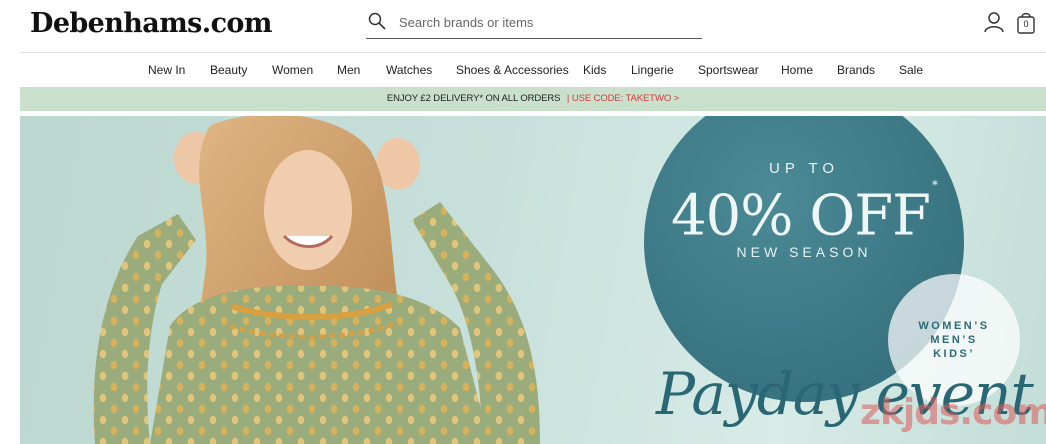 The height and width of the screenshot is (444, 1046). I want to click on site-header: Debenhams.com 0, so click(523, 26).